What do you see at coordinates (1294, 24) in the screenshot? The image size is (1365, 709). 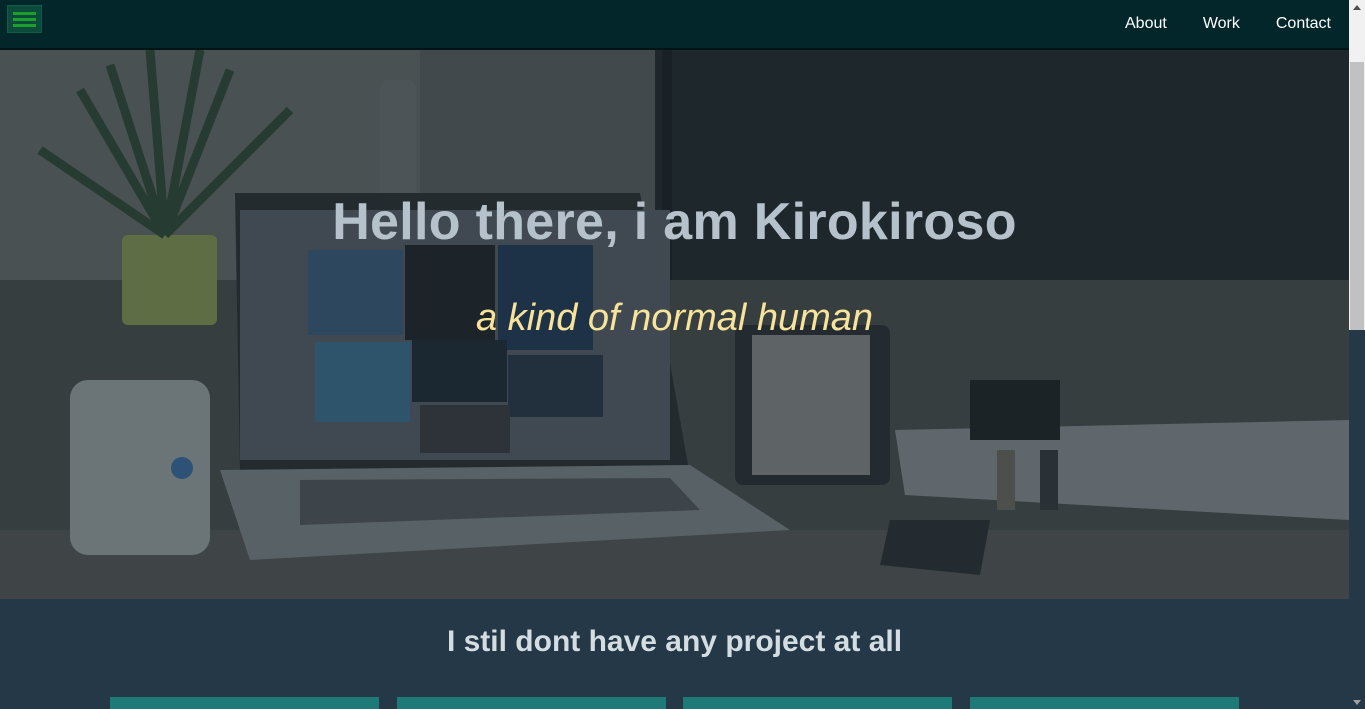 I see `nav-link-contact: Contact` at bounding box center [1294, 24].